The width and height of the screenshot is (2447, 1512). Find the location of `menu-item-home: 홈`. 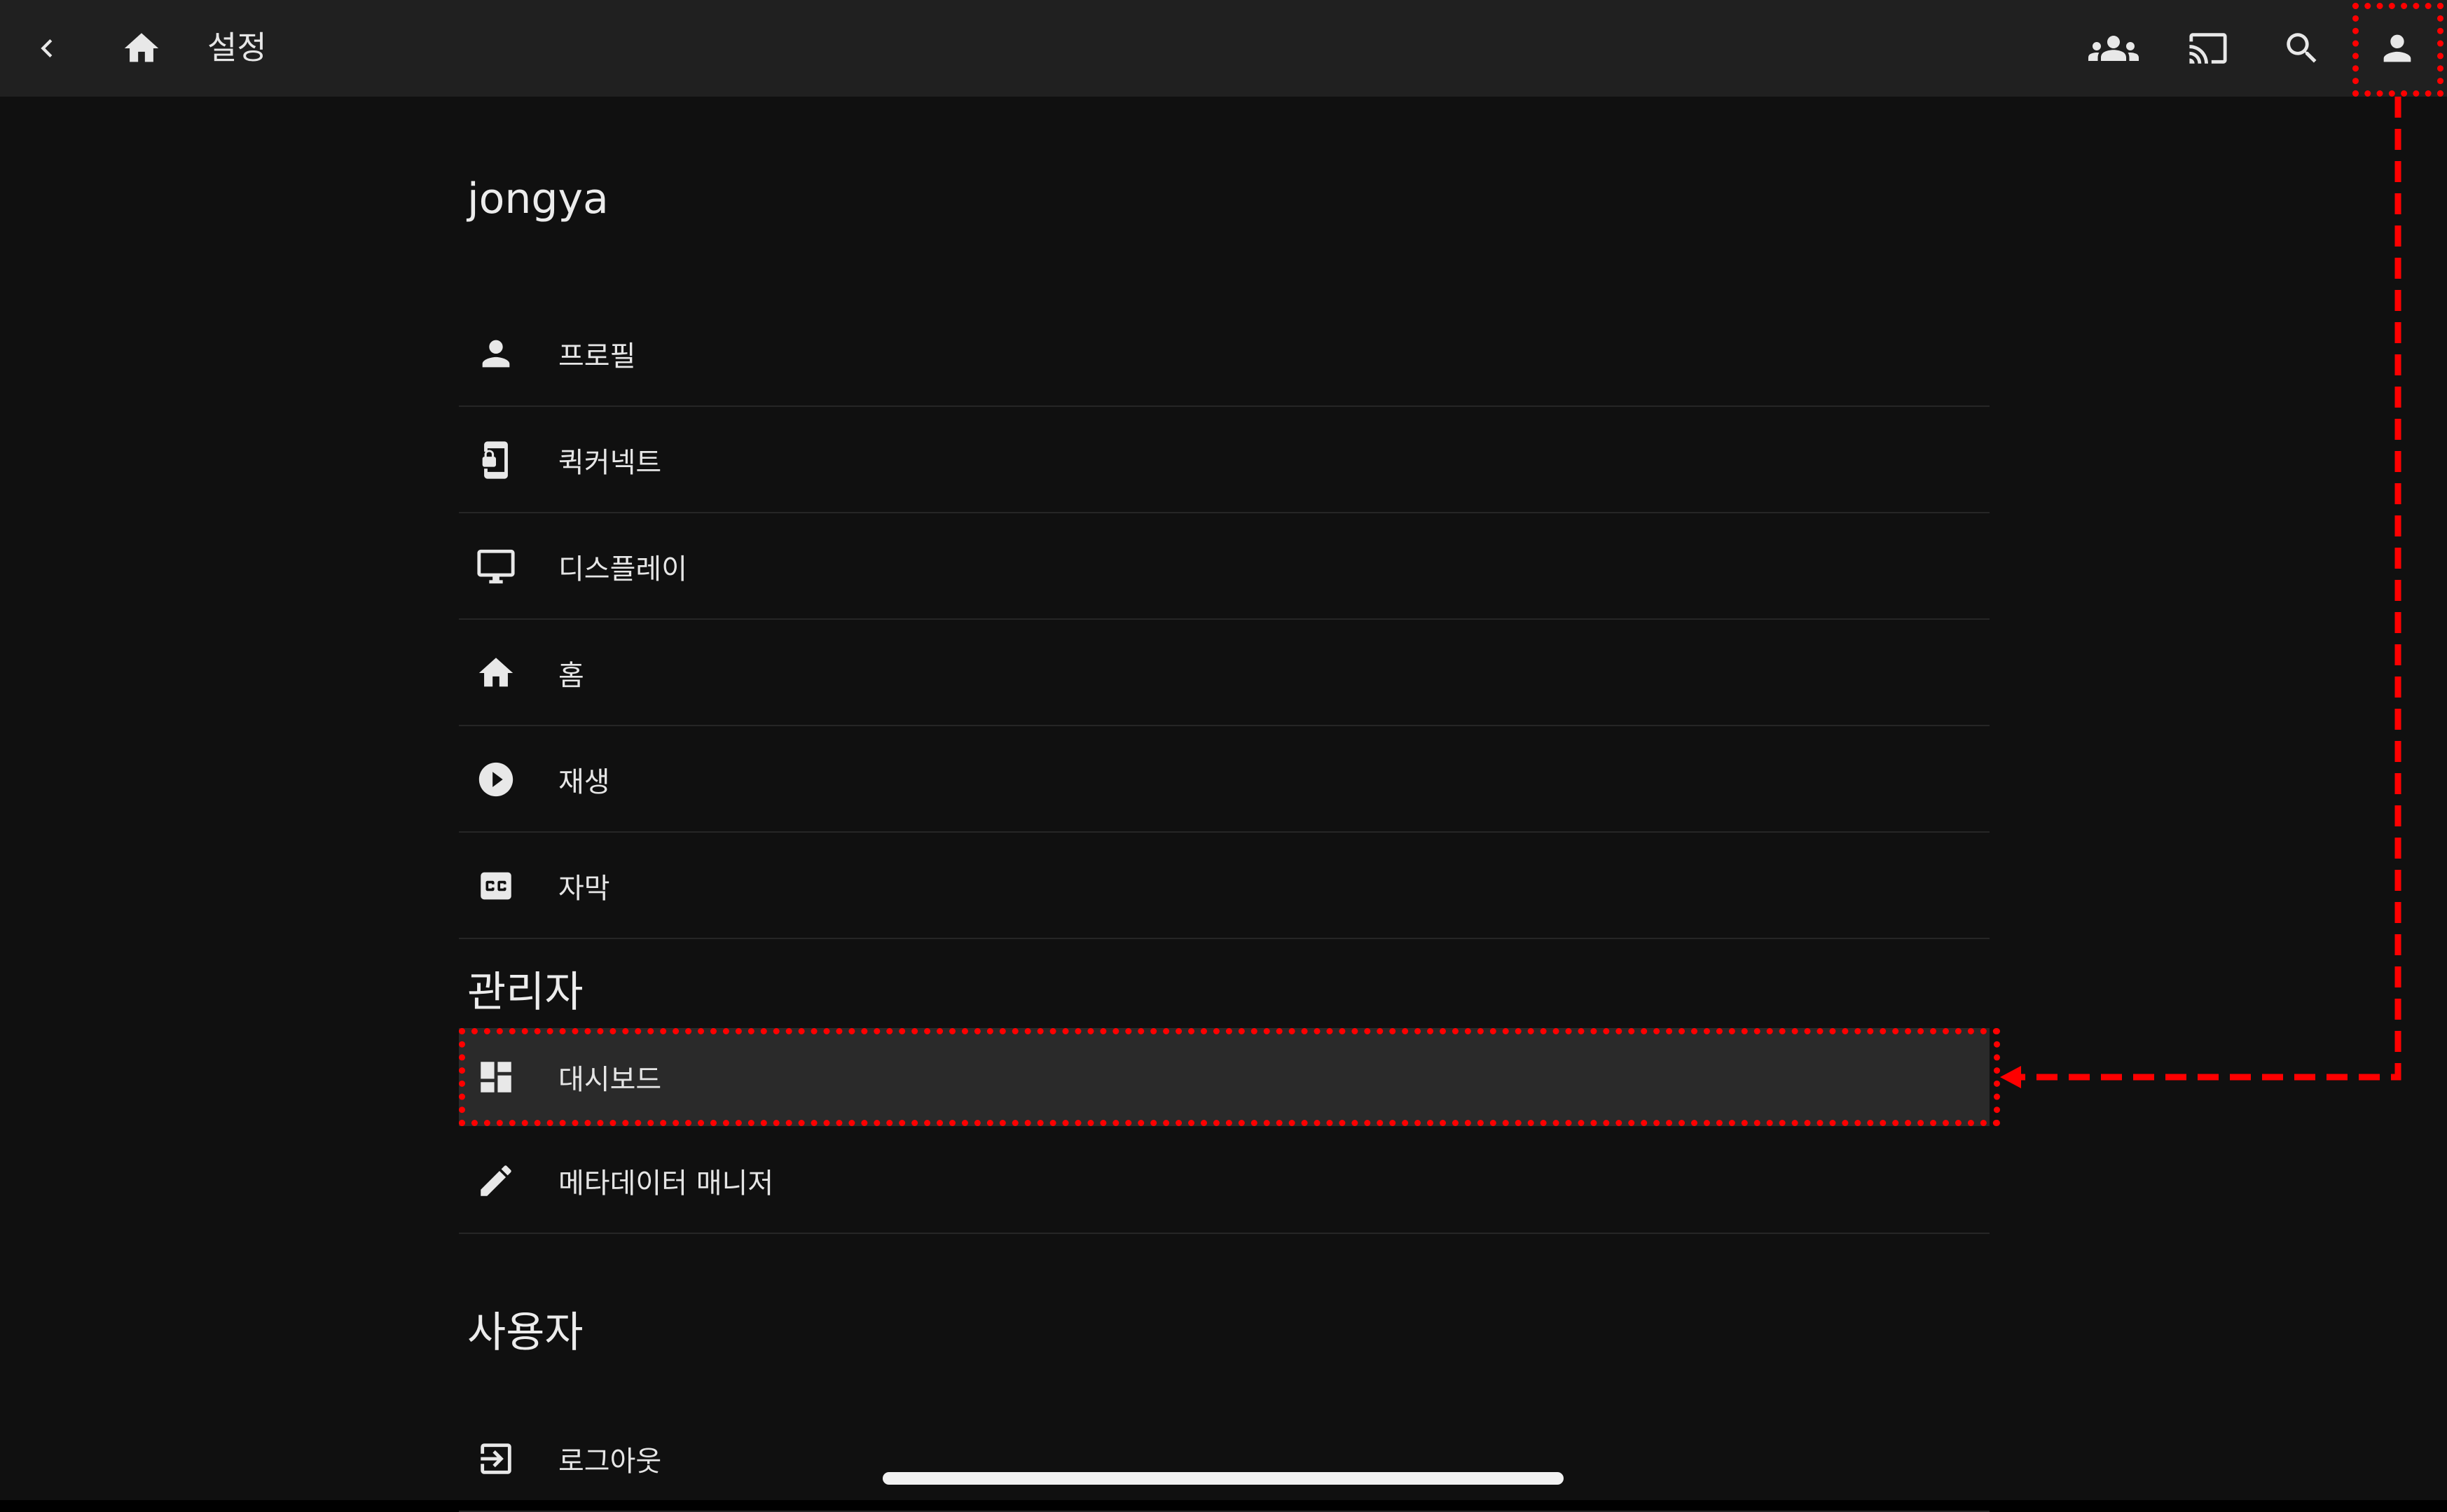

menu-item-home: 홈 is located at coordinates (1224, 673).